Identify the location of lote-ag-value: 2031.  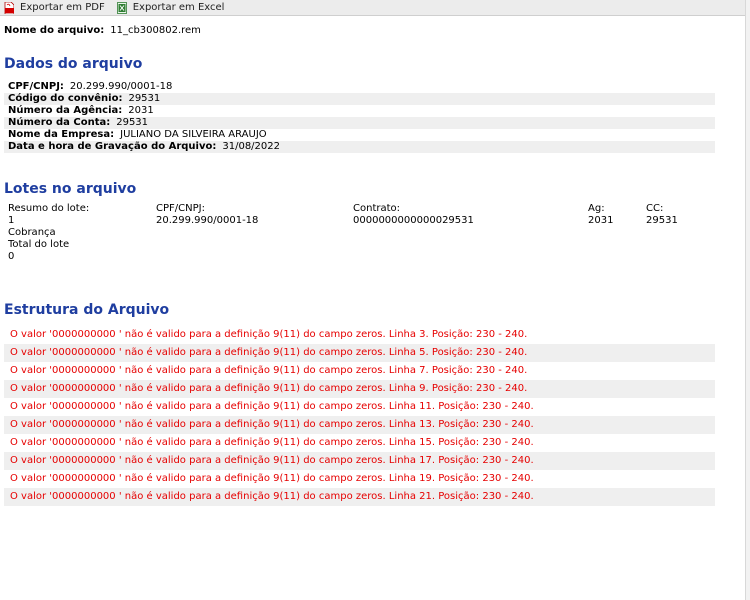
(601, 220).